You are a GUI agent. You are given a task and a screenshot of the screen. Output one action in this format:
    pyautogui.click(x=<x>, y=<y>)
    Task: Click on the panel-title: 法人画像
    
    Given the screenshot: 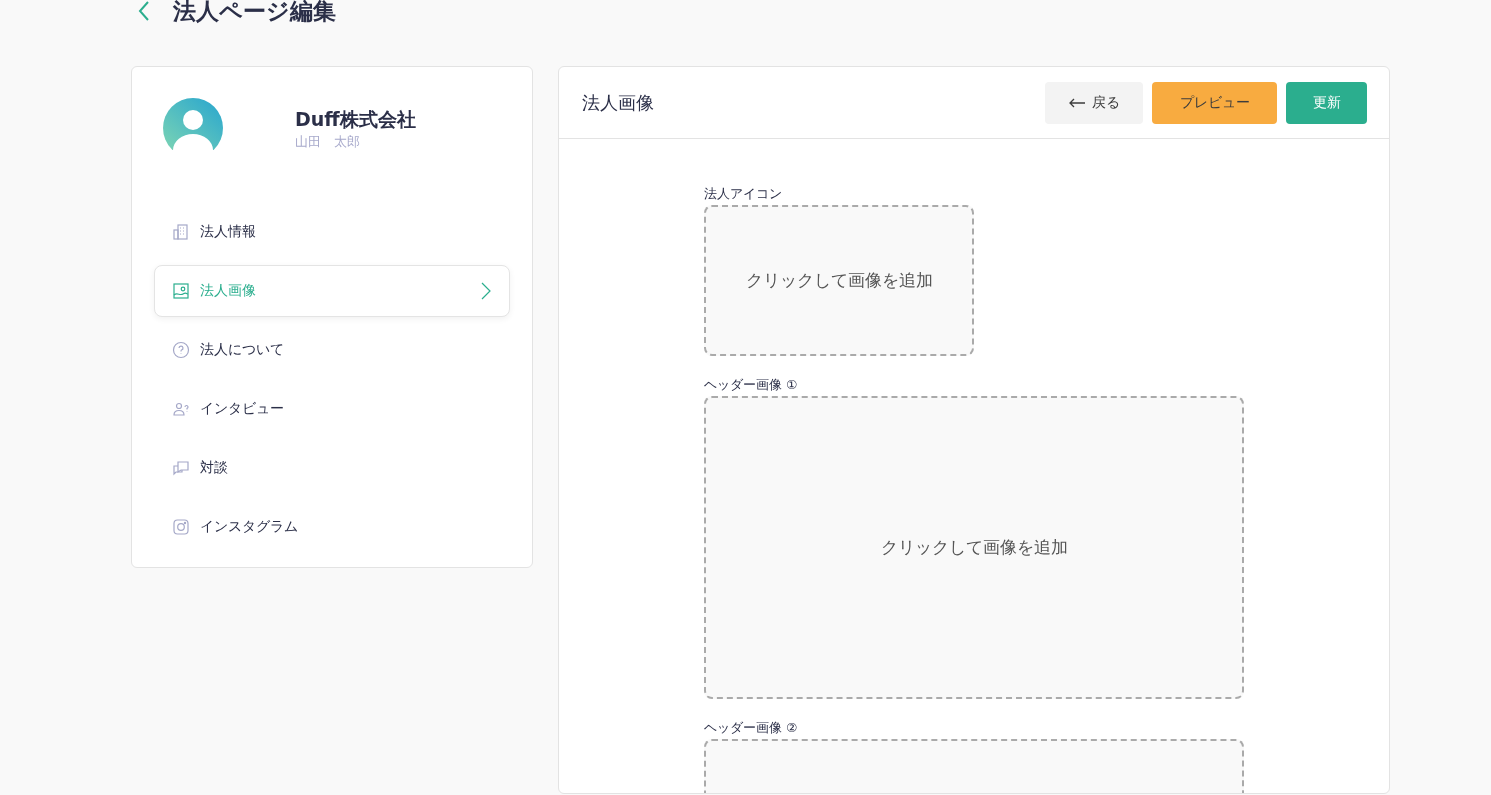 What is the action you would take?
    pyautogui.click(x=618, y=102)
    